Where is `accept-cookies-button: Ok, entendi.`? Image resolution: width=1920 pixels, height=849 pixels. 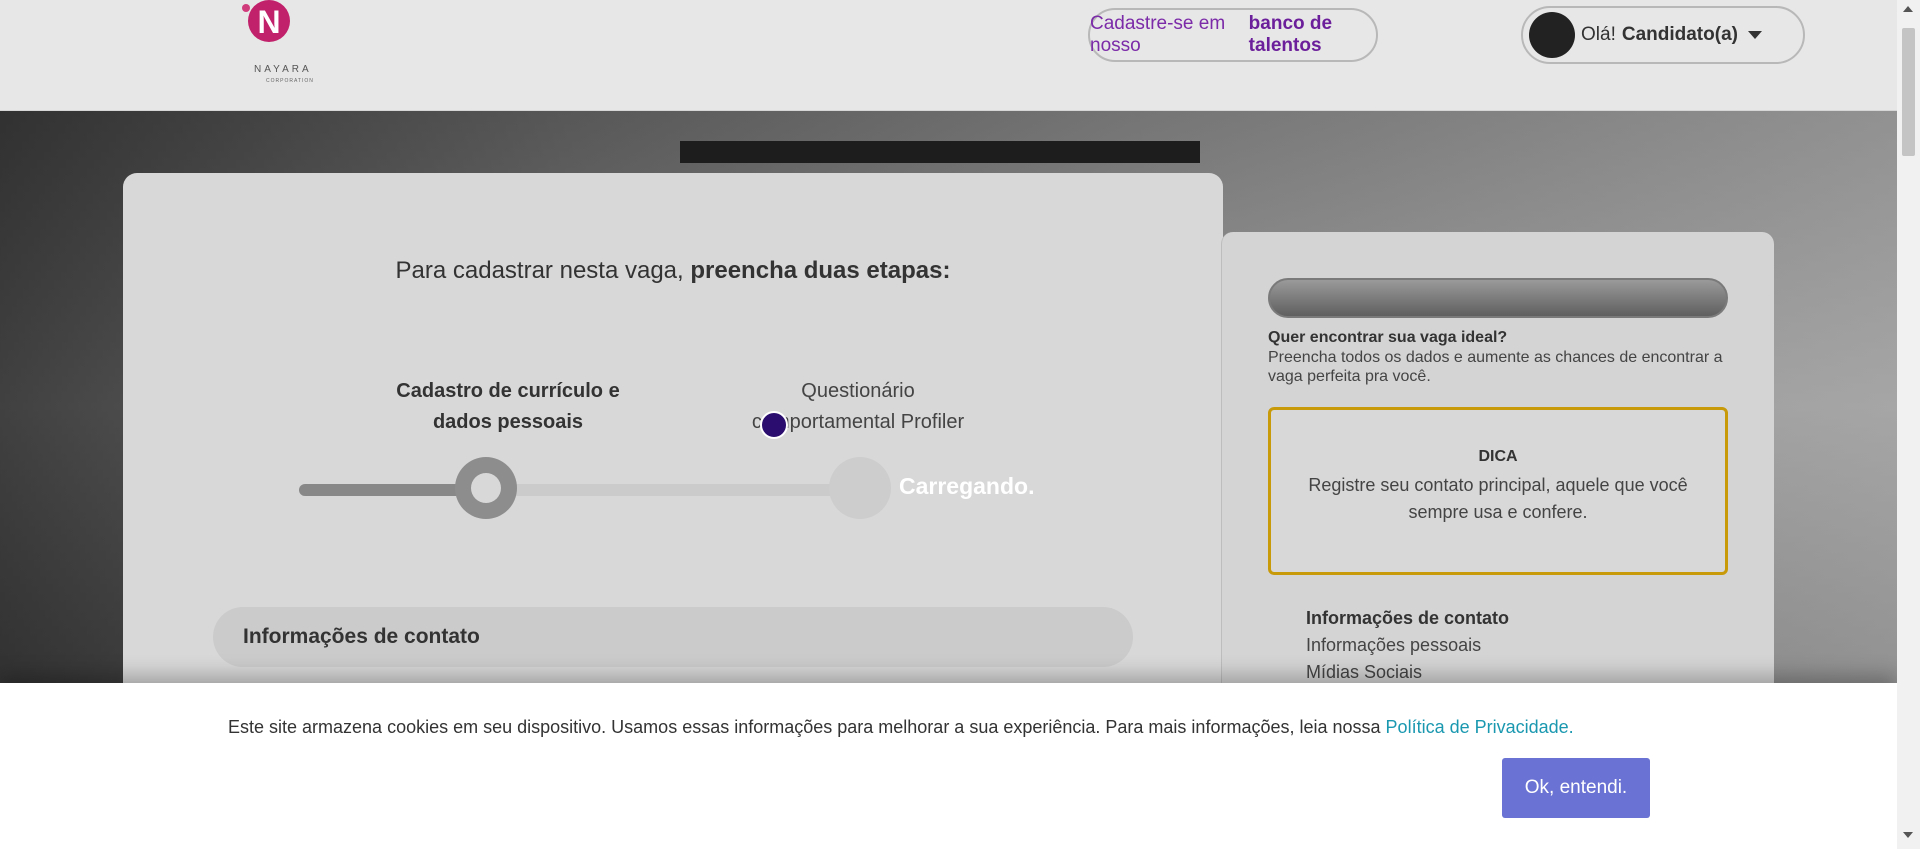
accept-cookies-button: Ok, entendi. is located at coordinates (1576, 788).